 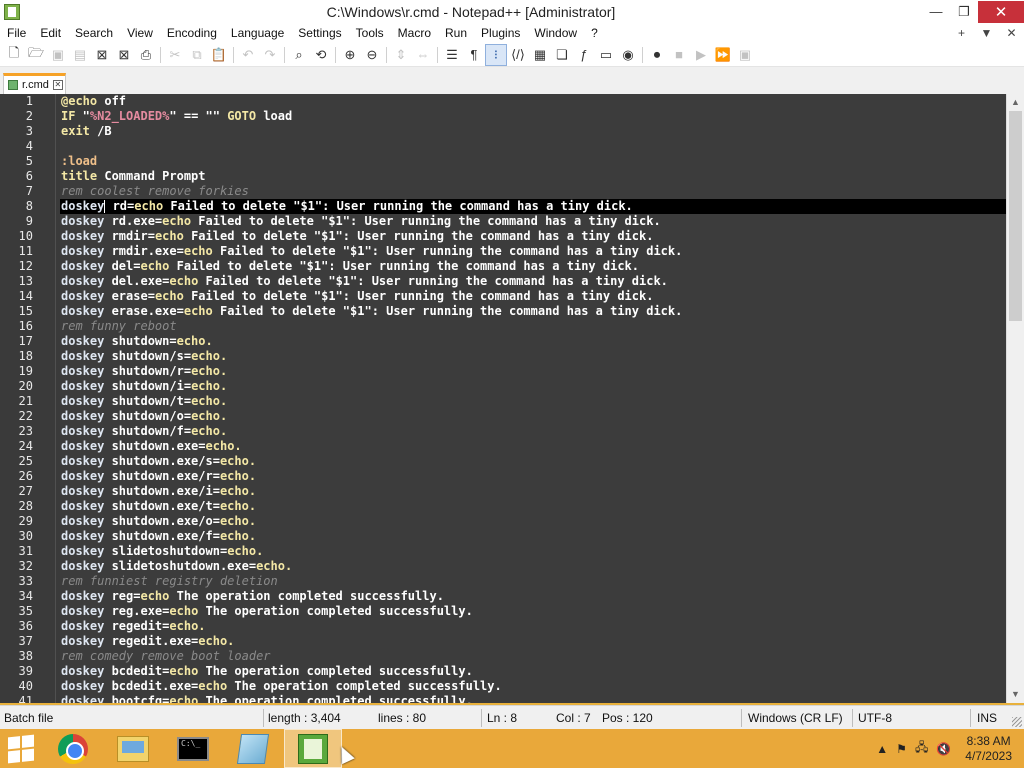 What do you see at coordinates (503, 656) in the screenshot?
I see `code-line: 38 rem comedy remove boot loader` at bounding box center [503, 656].